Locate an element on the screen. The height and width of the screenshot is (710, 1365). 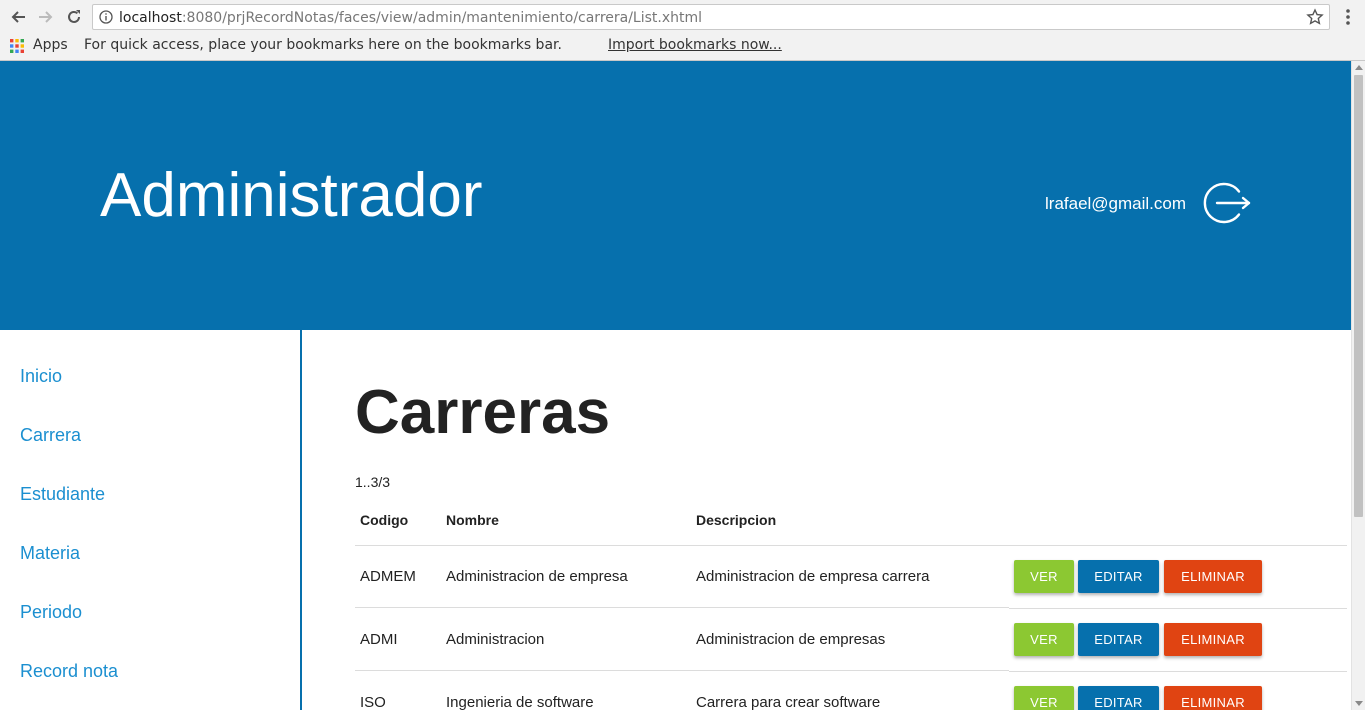
sidebar-item-record-nota: Record nota is located at coordinates (69, 671).